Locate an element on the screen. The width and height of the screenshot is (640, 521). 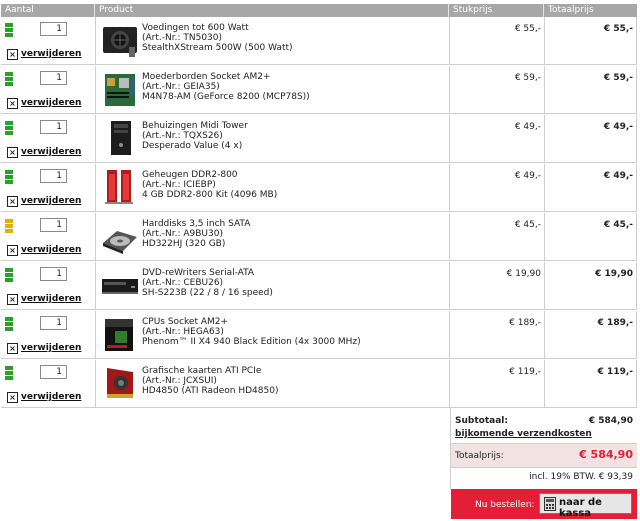
cart-table-header: Aantal Product Stukprijs Totaalprijs is located at coordinates (319, 10).